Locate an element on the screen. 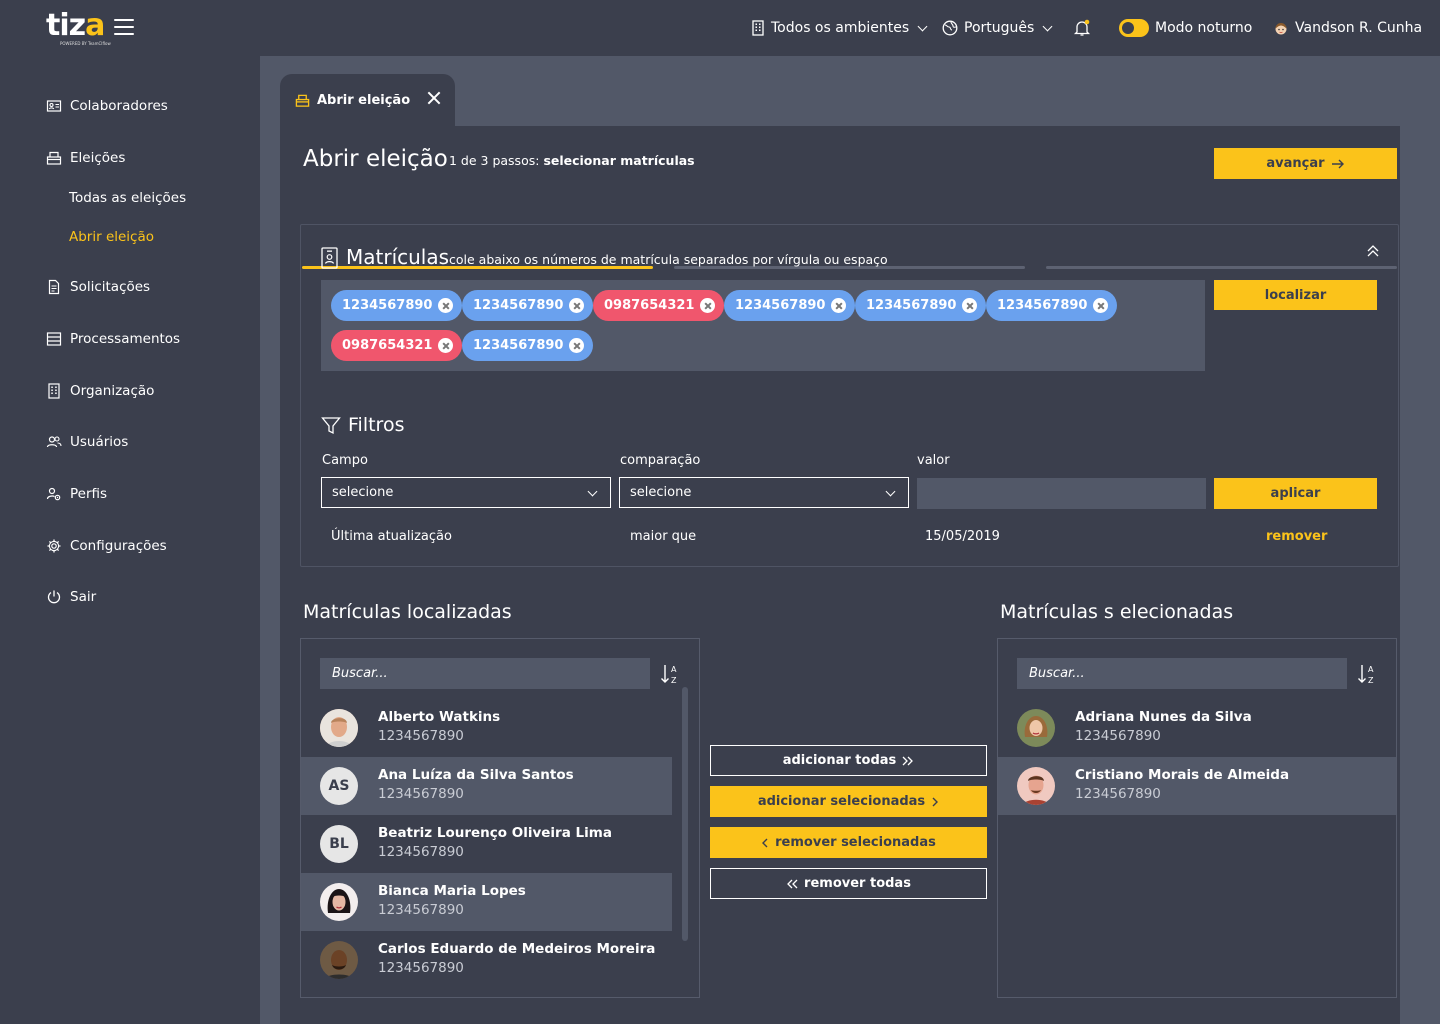 This screenshot has width=1440, height=1024. add-all-button: adicionar todas is located at coordinates (848, 760).